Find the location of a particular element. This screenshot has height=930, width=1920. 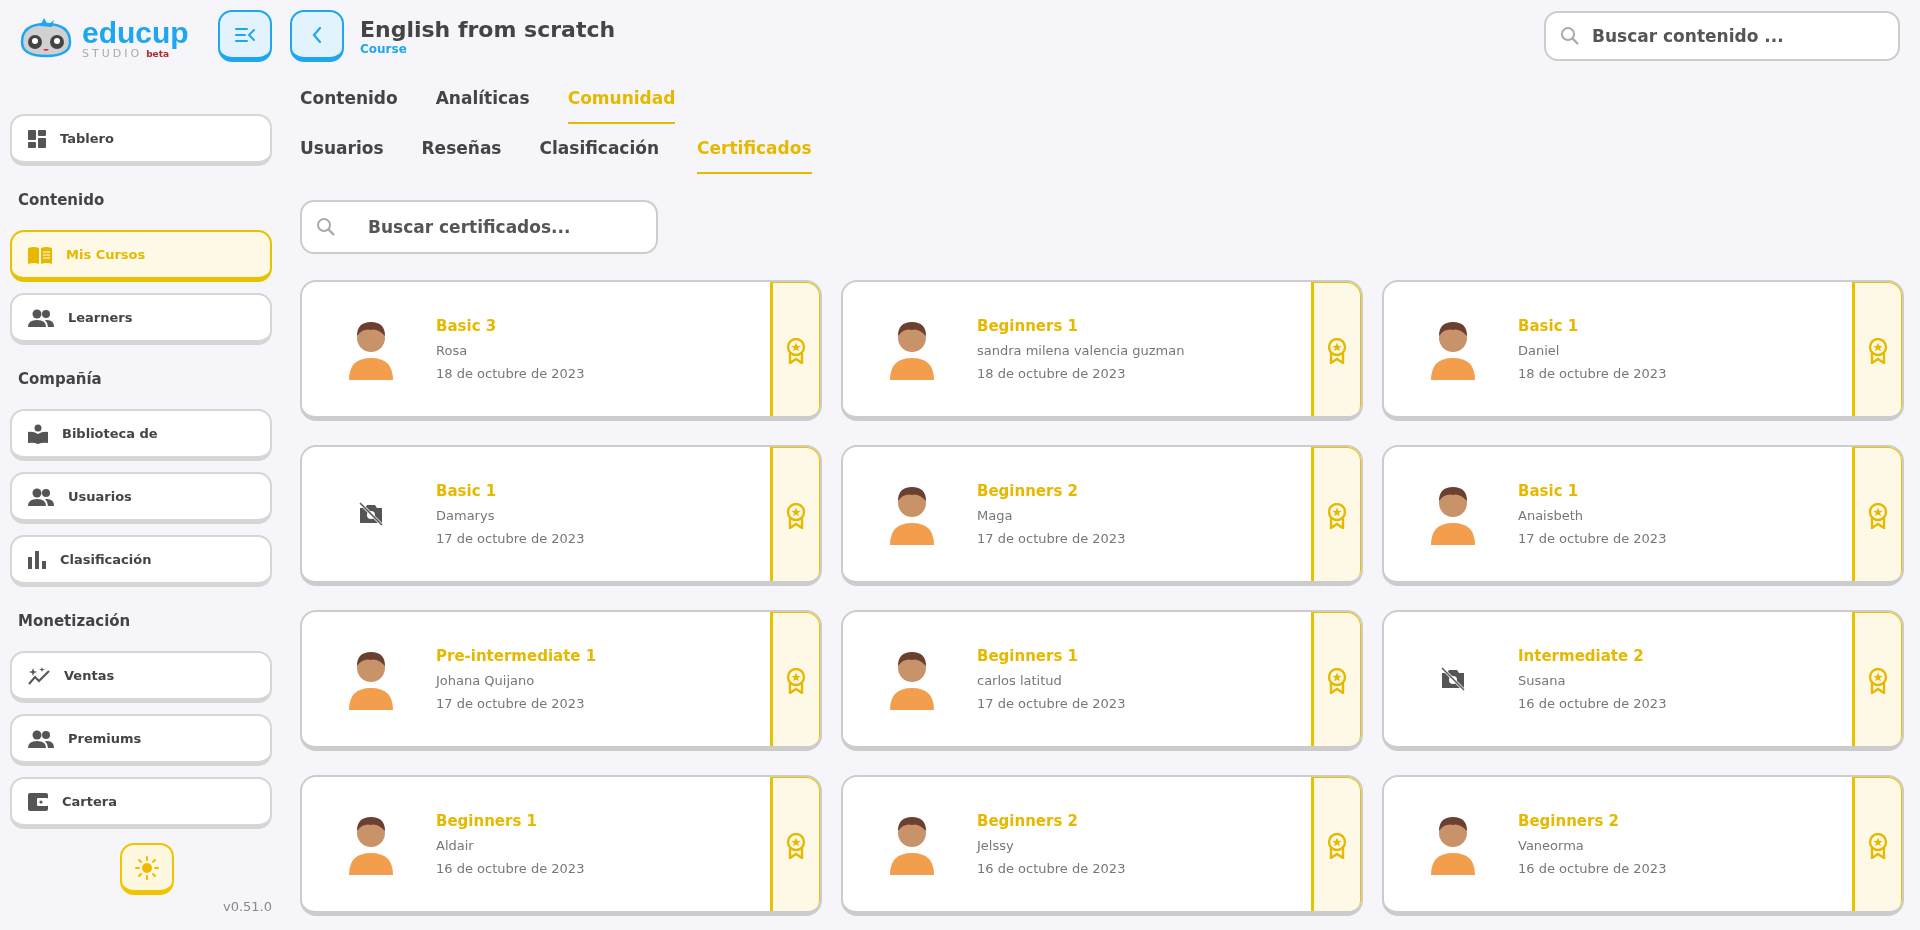

course-name: Basic 3 is located at coordinates (467, 326).